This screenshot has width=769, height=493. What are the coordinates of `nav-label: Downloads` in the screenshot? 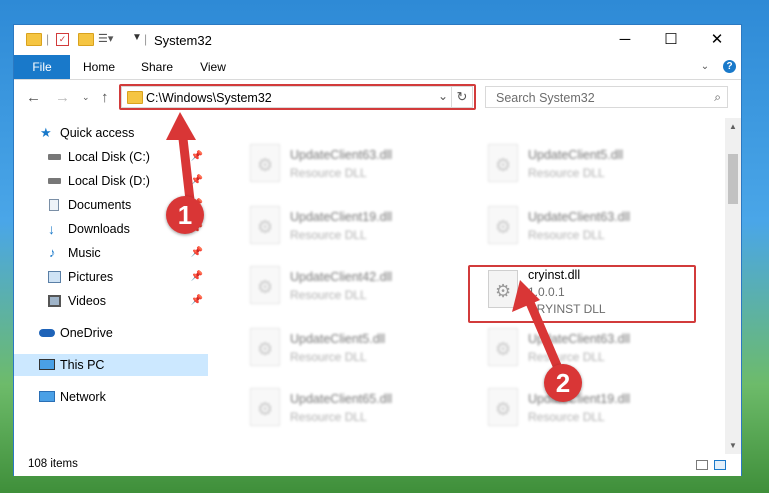 It's located at (99, 229).